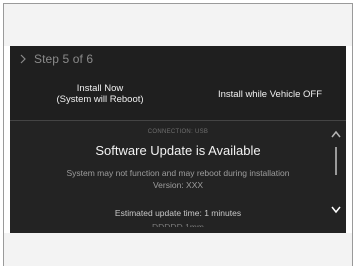 The width and height of the screenshot is (356, 269). What do you see at coordinates (178, 150) in the screenshot?
I see `update-title: Software Update is Available` at bounding box center [178, 150].